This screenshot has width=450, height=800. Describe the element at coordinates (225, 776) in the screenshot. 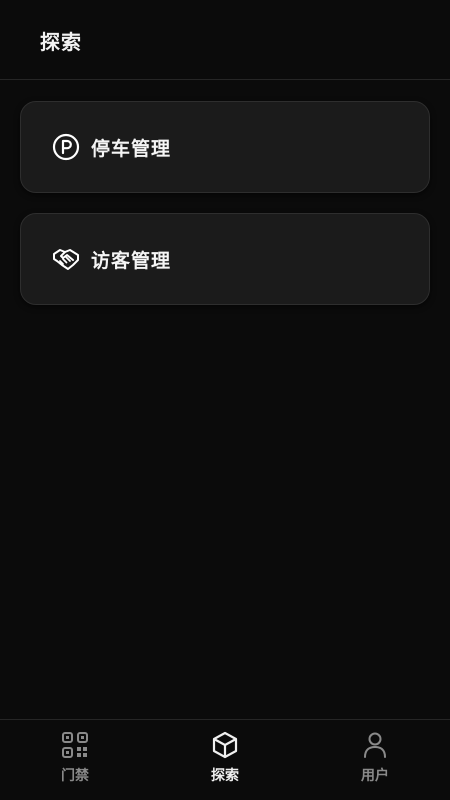

I see `tab-explore-label: 探索` at that location.